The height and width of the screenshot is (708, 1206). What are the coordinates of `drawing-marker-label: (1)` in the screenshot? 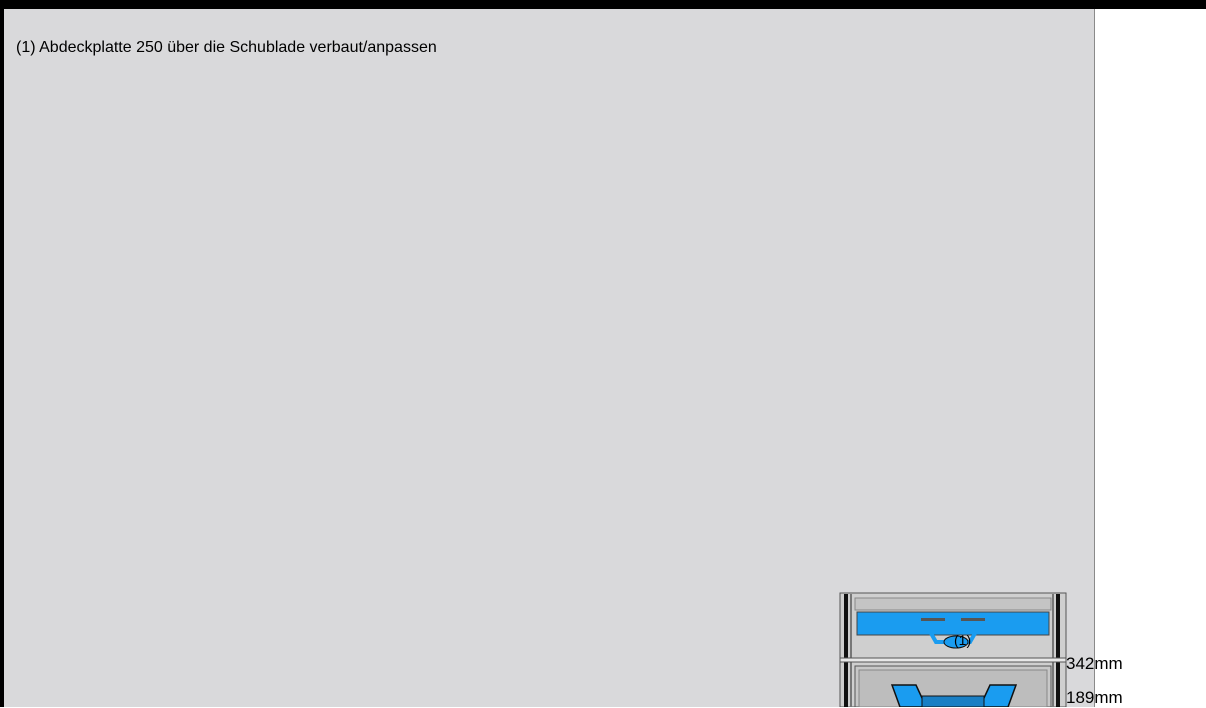 It's located at (963, 640).